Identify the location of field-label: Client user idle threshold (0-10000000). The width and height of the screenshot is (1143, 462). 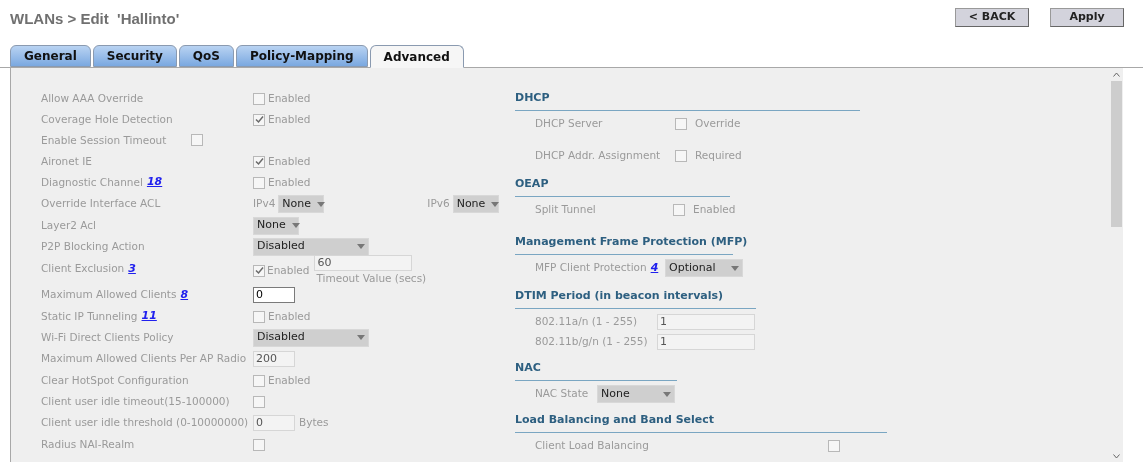
(145, 423).